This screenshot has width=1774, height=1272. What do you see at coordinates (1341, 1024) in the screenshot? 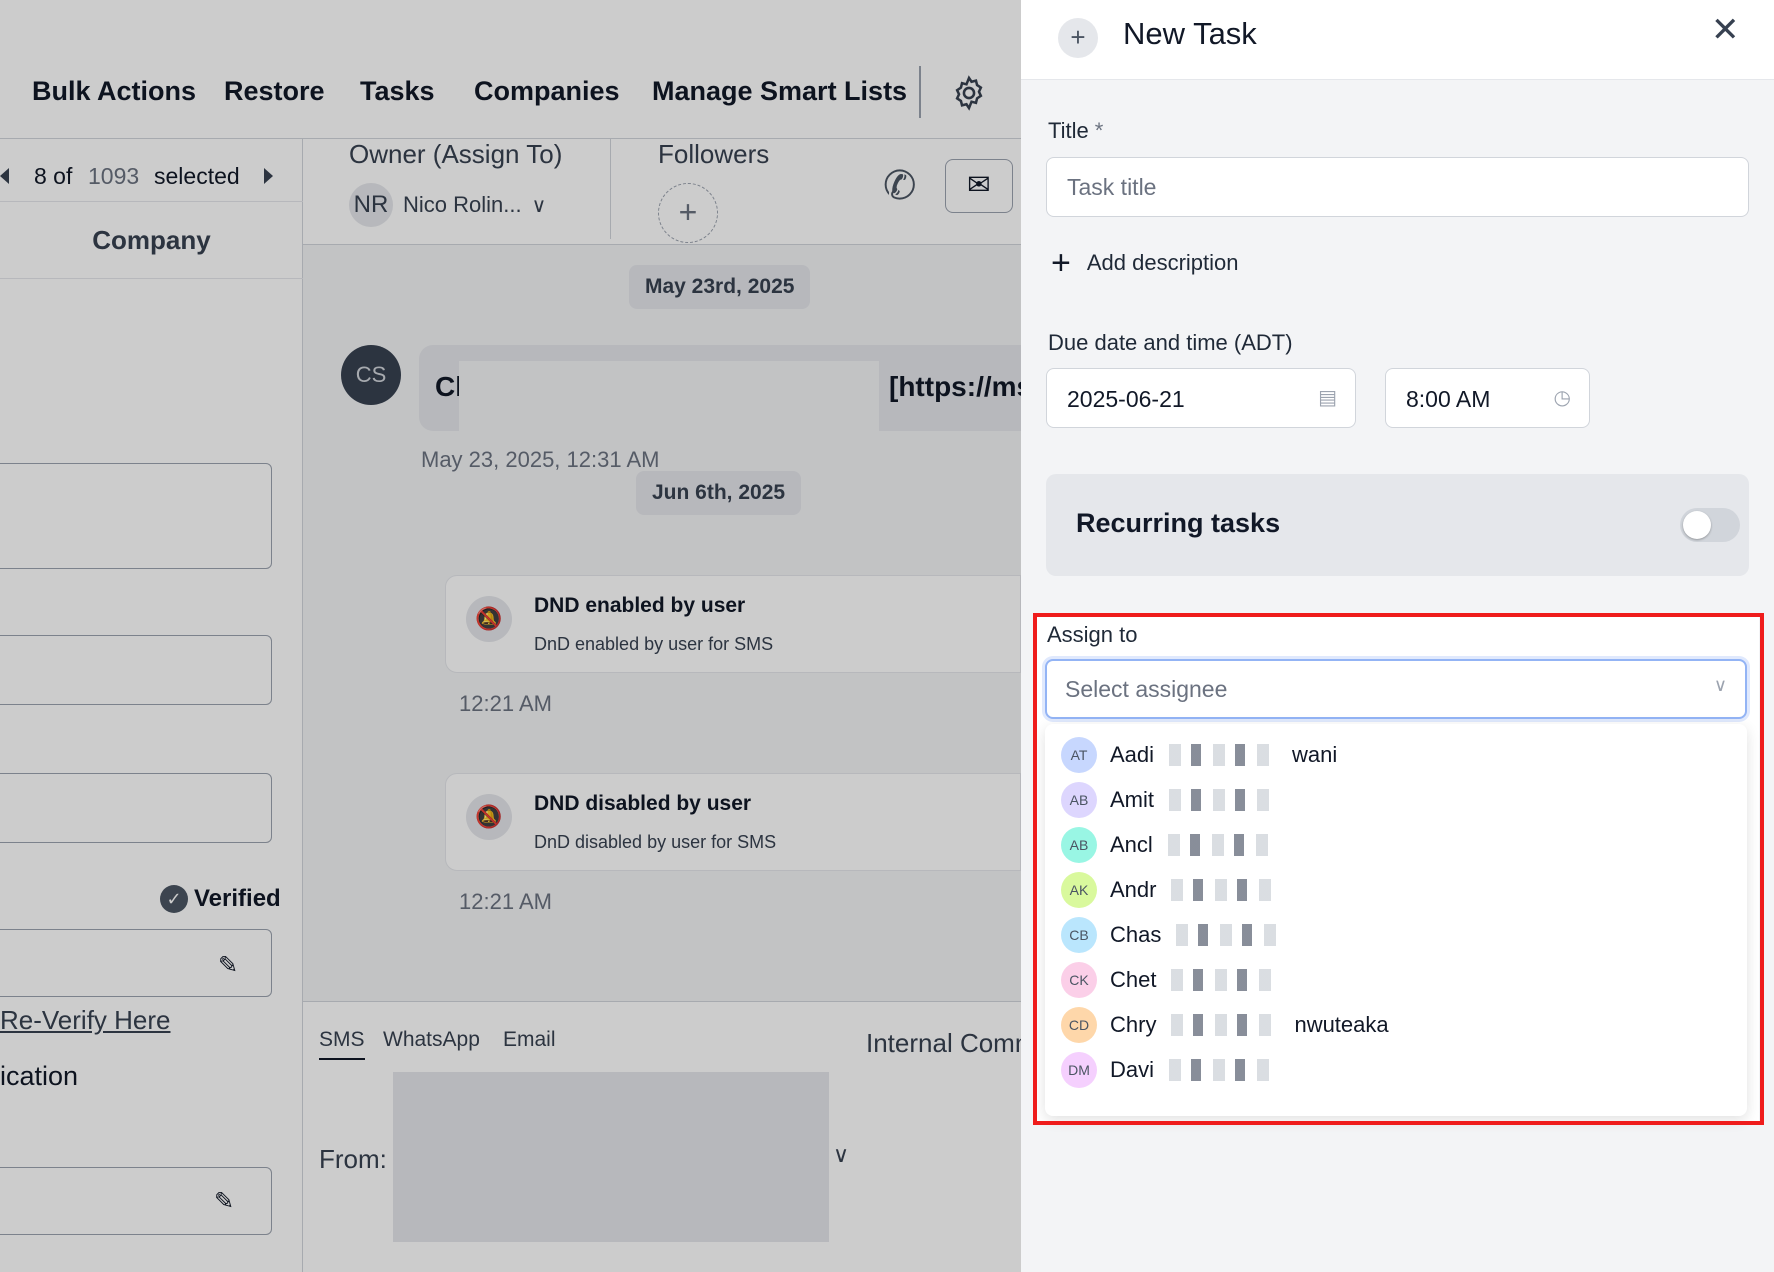
I see `assignee-name-end: nwuteaka` at bounding box center [1341, 1024].